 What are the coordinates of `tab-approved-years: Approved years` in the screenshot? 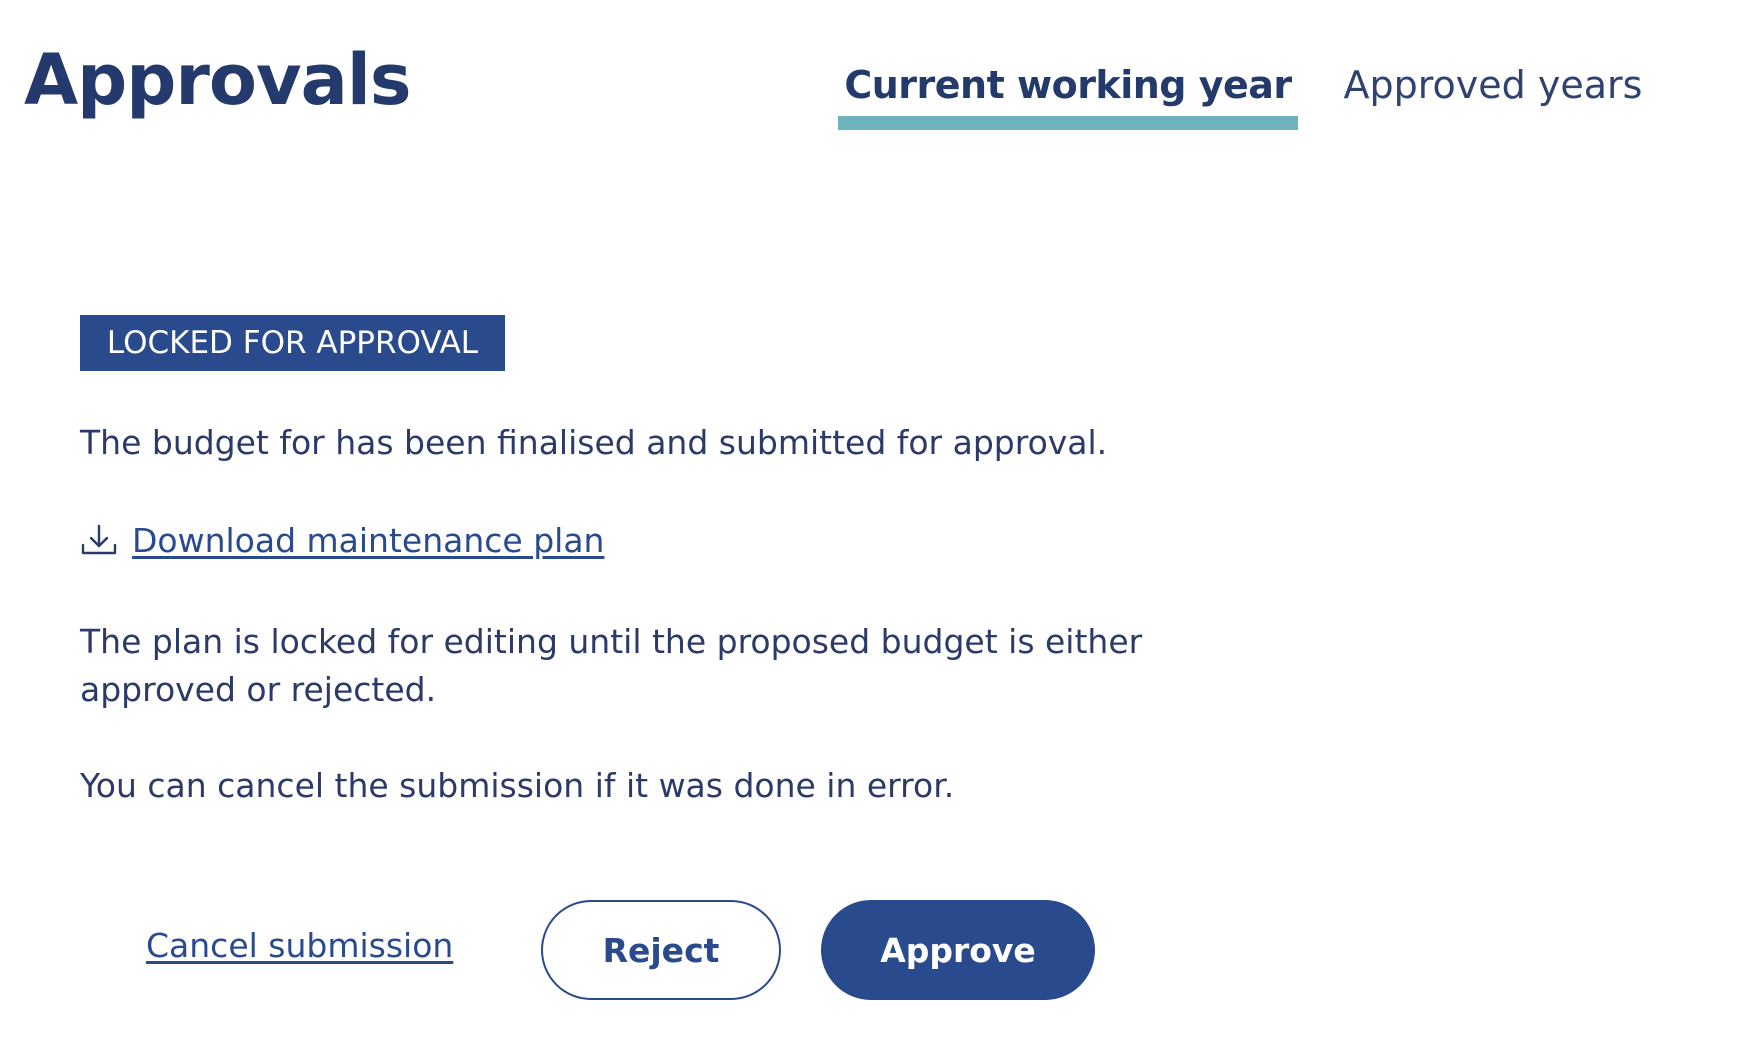 It's located at (1493, 85).